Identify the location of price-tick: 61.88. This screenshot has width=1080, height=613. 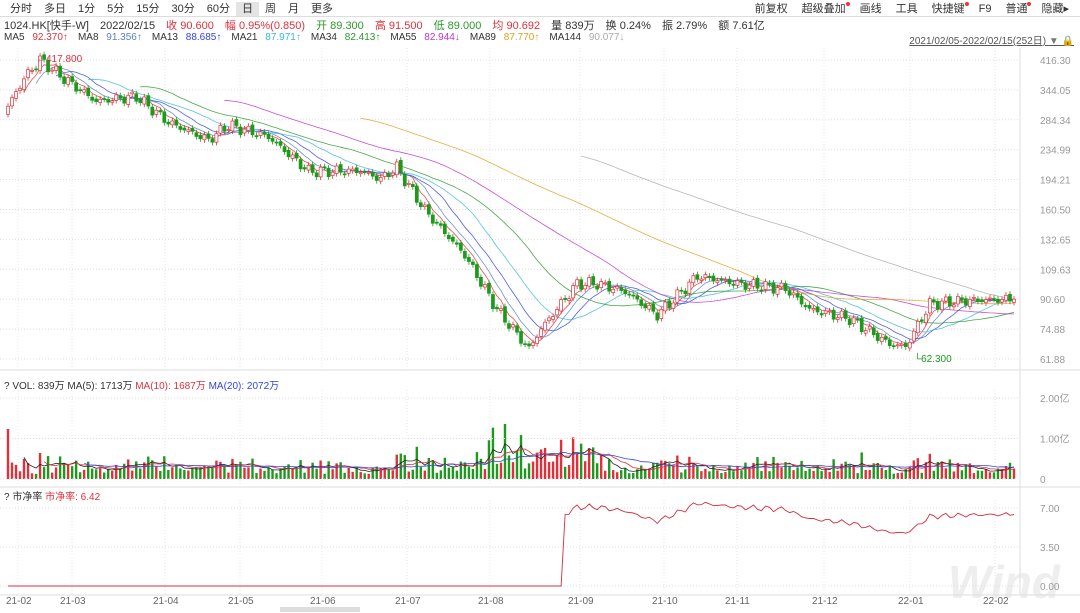
(1052, 360).